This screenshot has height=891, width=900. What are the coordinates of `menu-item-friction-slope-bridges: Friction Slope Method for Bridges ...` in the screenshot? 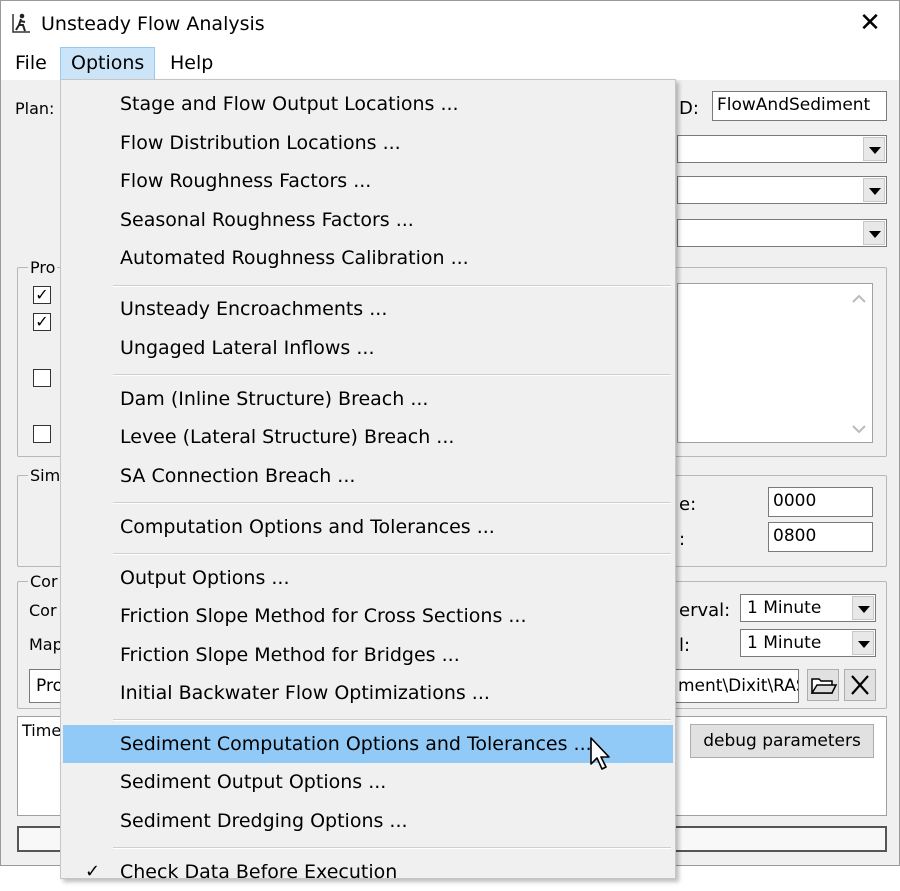 It's located at (368, 655).